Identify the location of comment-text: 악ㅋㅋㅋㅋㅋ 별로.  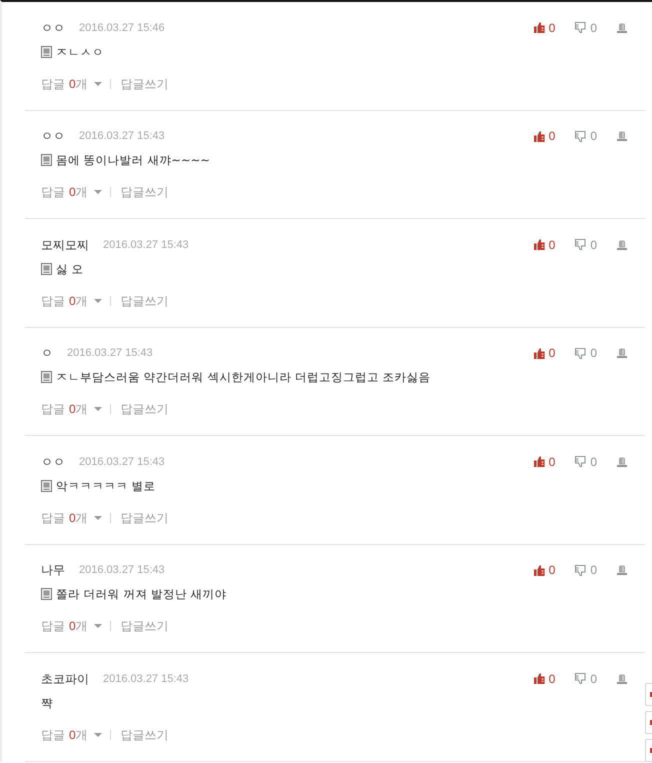
(106, 486).